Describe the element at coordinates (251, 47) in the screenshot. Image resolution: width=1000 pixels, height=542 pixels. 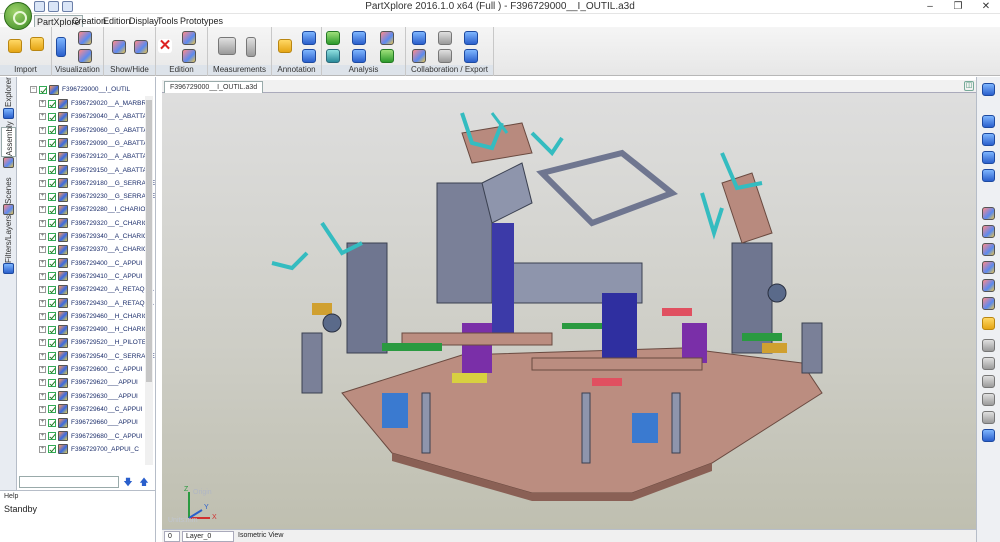
I see `measure-angle-icon` at that location.